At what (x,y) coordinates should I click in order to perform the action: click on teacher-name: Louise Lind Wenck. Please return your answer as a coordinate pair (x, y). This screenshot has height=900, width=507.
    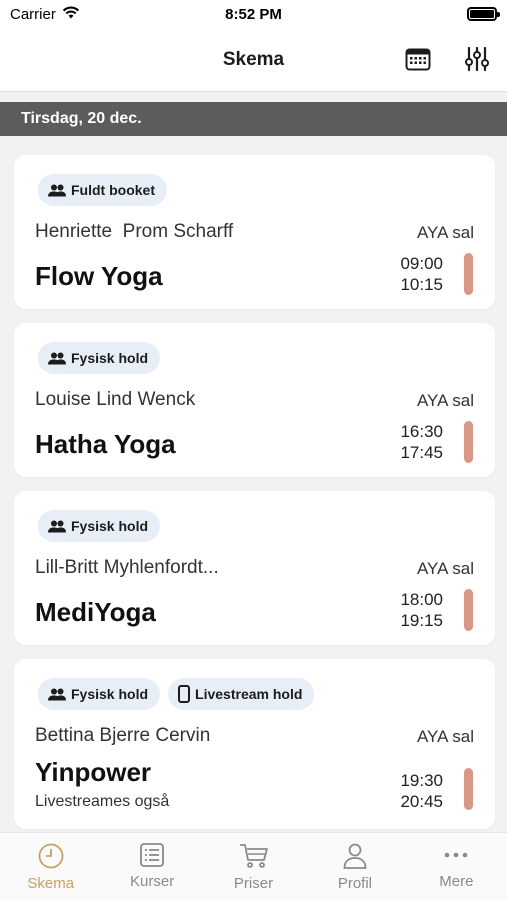
    Looking at the image, I should click on (115, 399).